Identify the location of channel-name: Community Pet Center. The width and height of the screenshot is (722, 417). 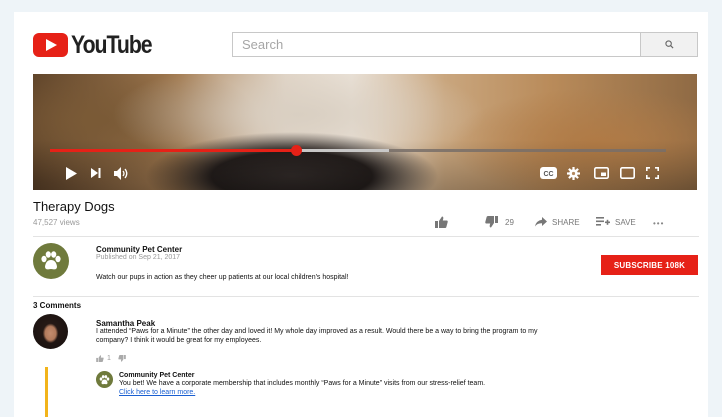
(139, 249).